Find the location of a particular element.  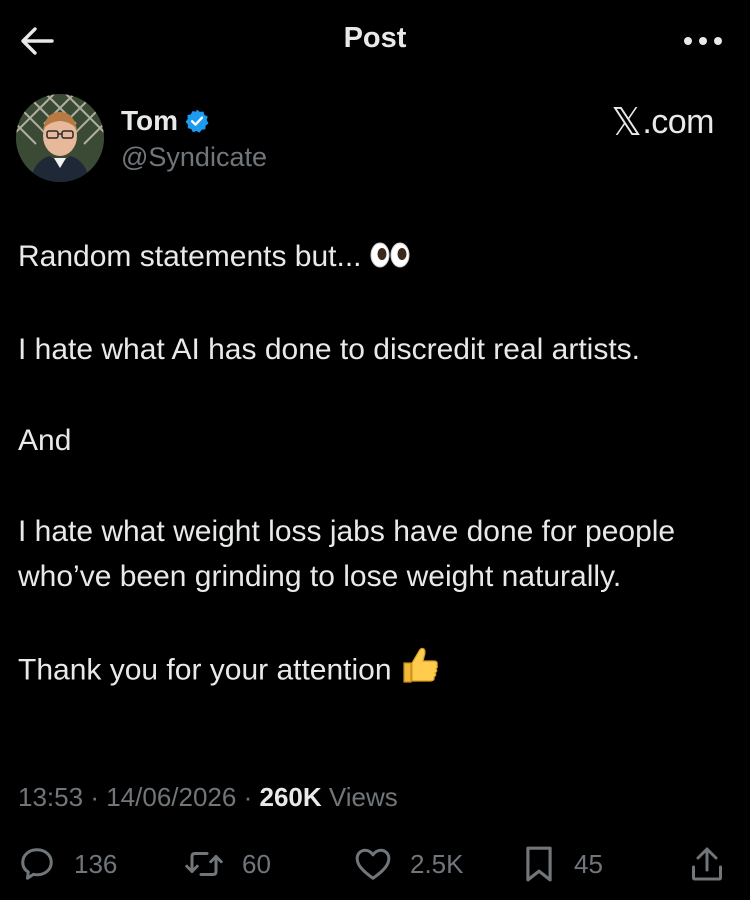

repost-icon is located at coordinates (204, 864).